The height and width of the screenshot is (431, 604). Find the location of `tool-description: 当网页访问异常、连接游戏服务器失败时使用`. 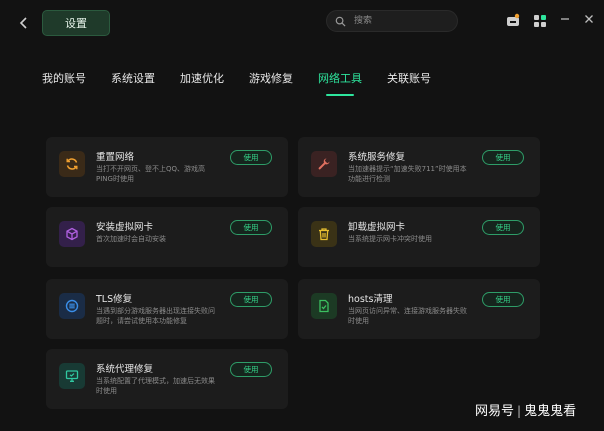

tool-description: 当网页访问异常、连接游戏服务器失败时使用 is located at coordinates (407, 316).